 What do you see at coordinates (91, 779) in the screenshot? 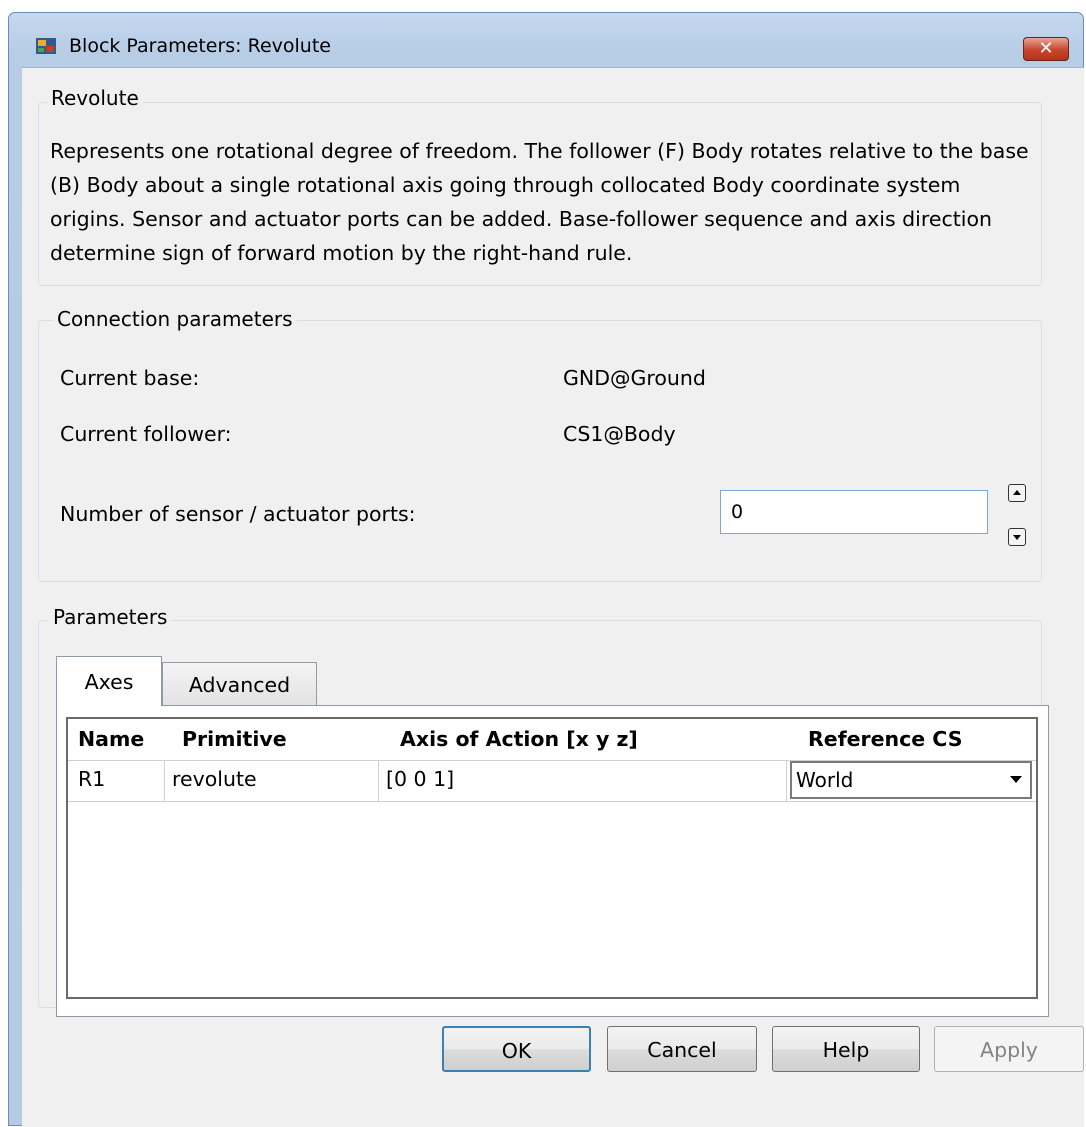
I see `cell-name: R1` at bounding box center [91, 779].